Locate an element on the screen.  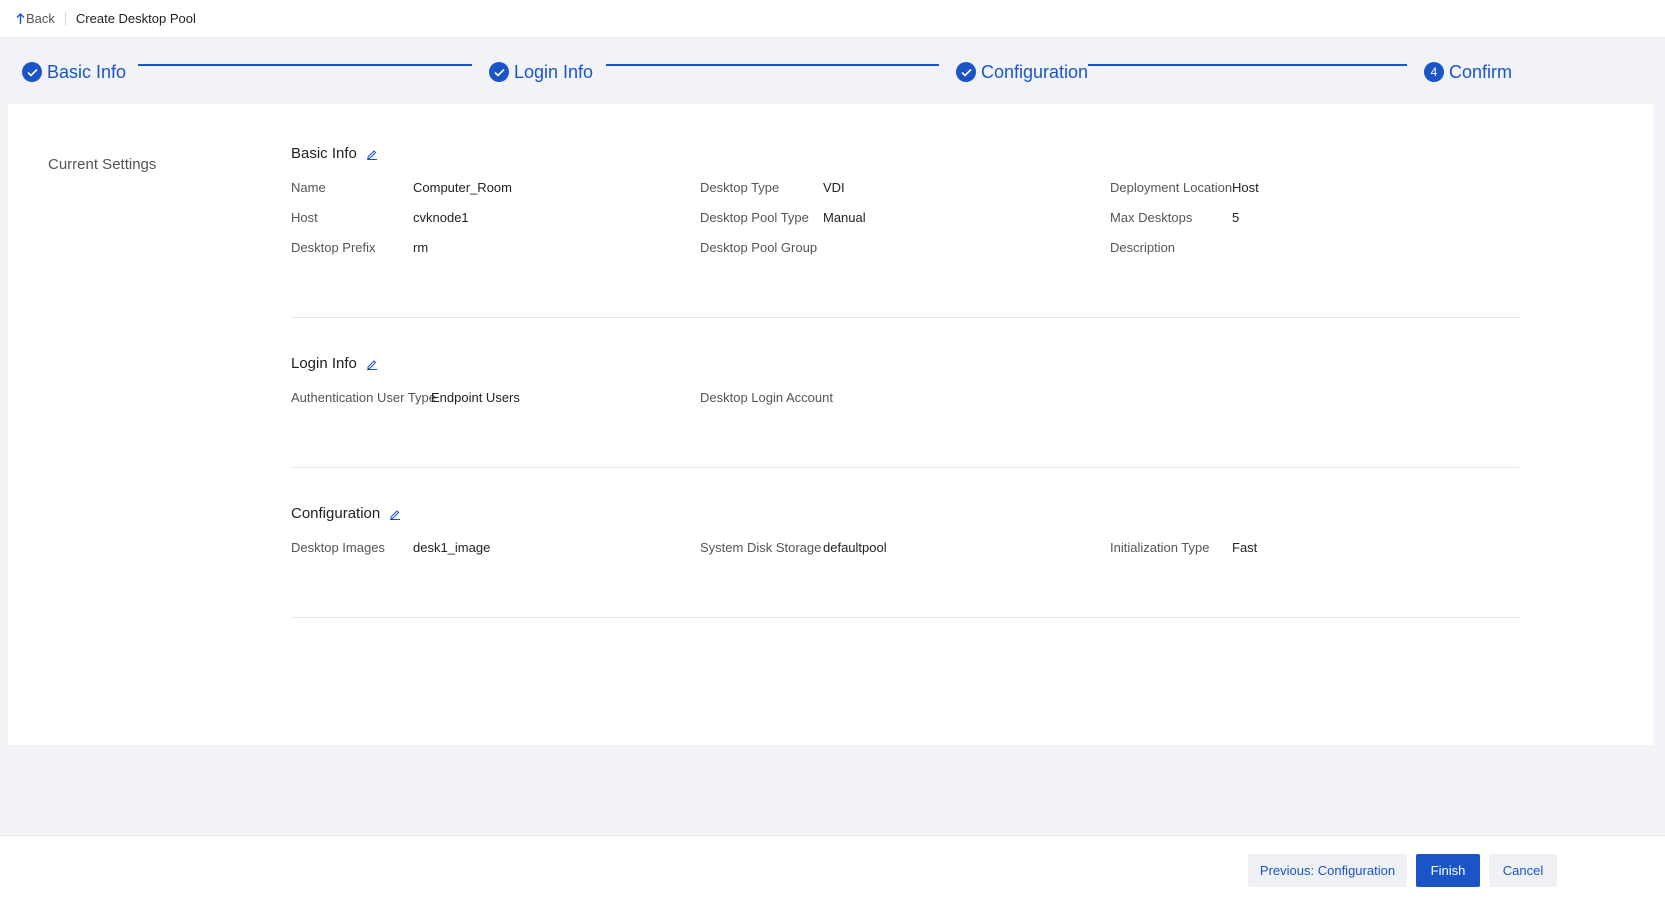
field-row: Initialization Type Fast is located at coordinates (1183, 549).